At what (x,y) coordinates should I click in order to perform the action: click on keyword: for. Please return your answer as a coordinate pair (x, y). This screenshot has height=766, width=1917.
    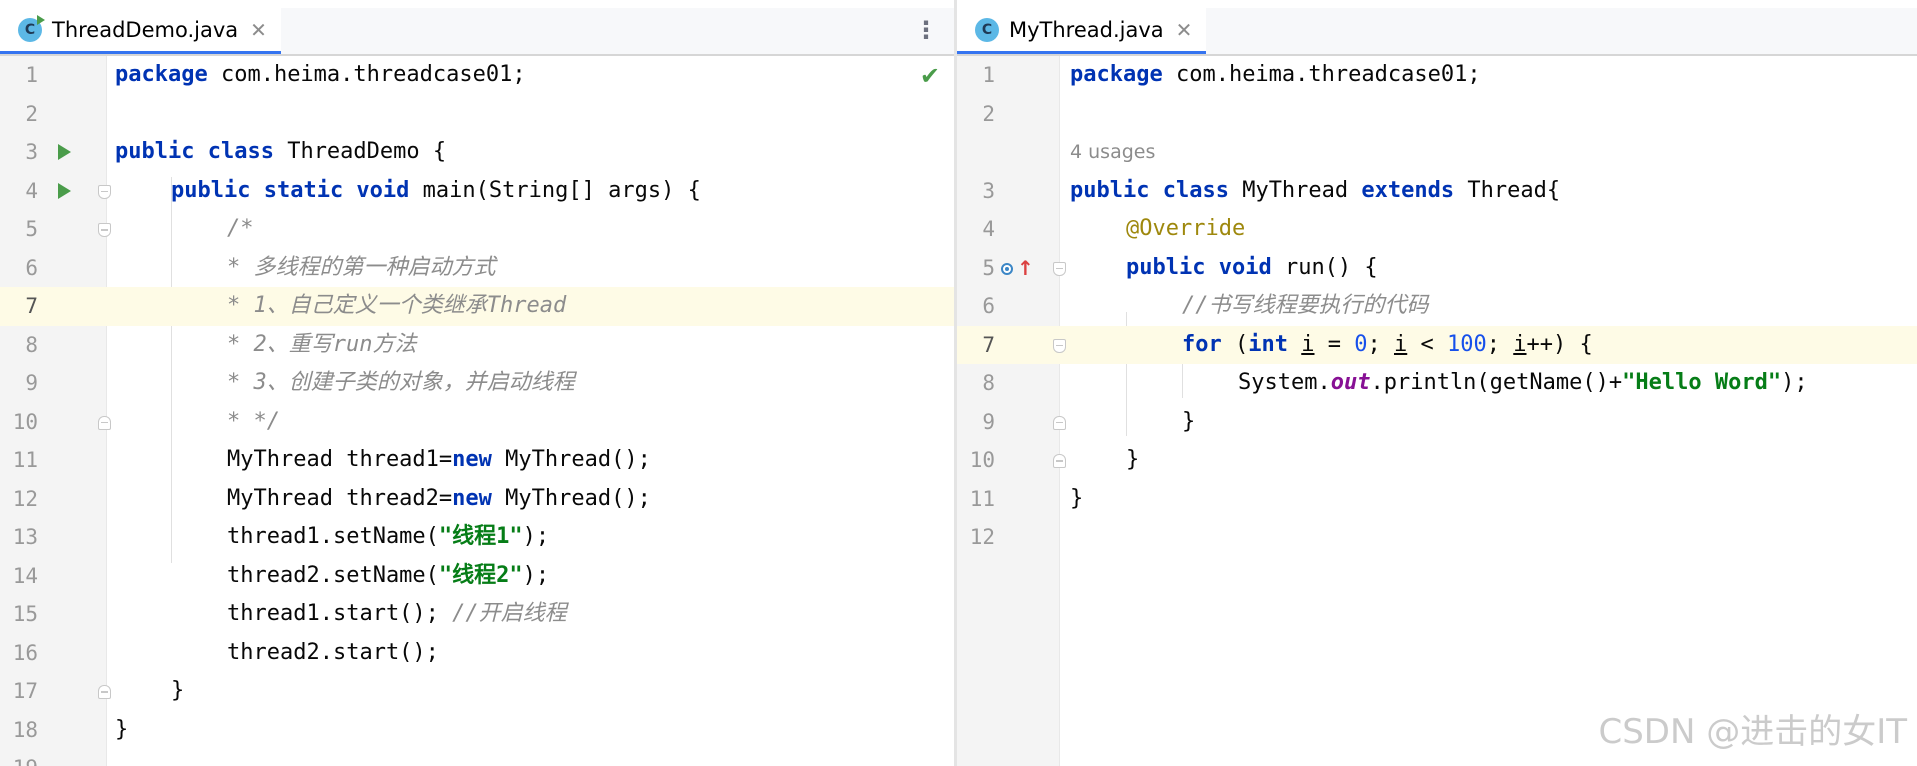
    Looking at the image, I should click on (1202, 344).